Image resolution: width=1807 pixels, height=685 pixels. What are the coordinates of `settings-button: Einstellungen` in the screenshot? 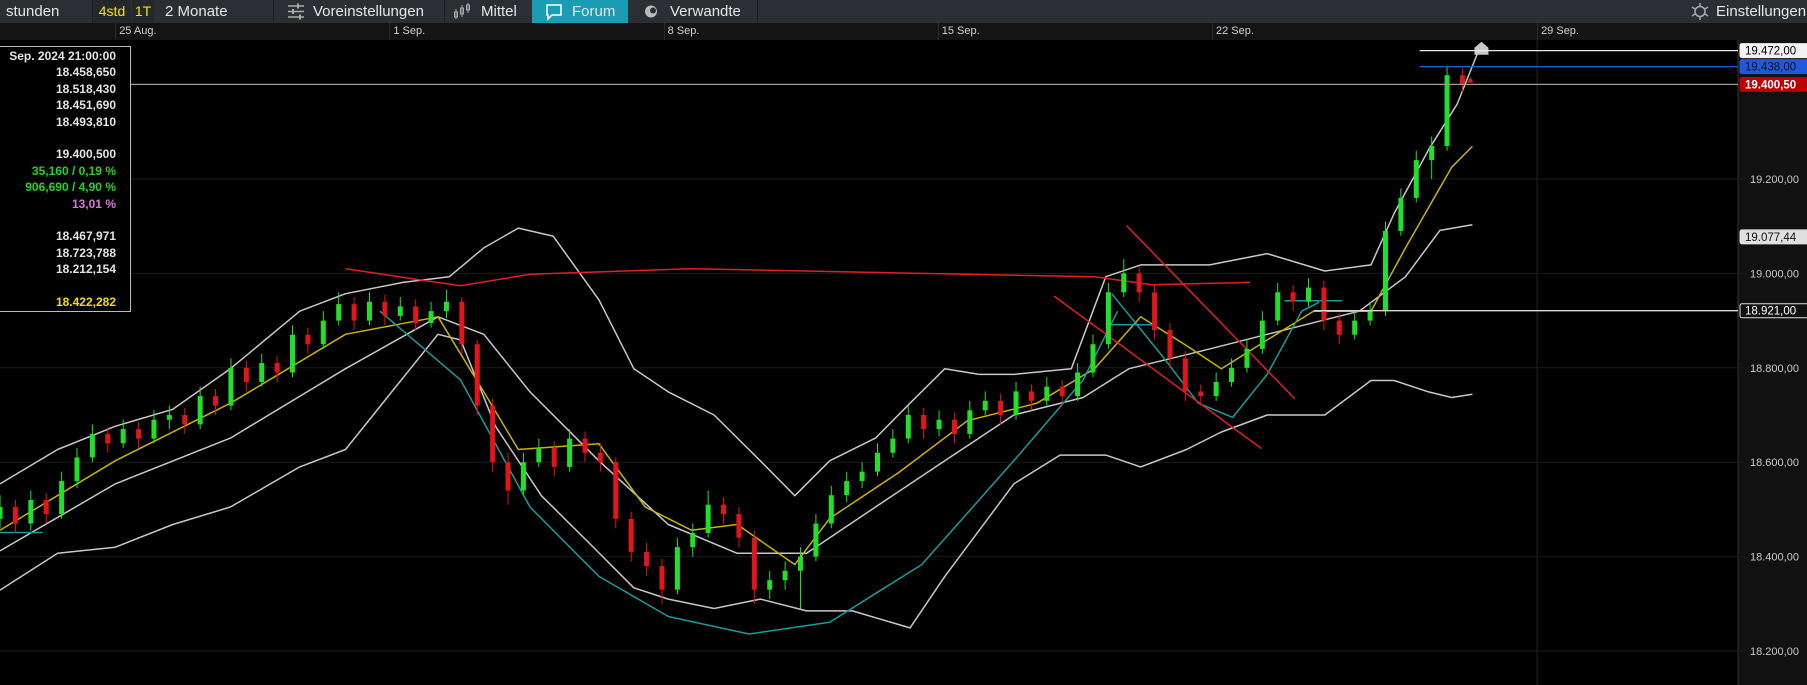 It's located at (1748, 11).